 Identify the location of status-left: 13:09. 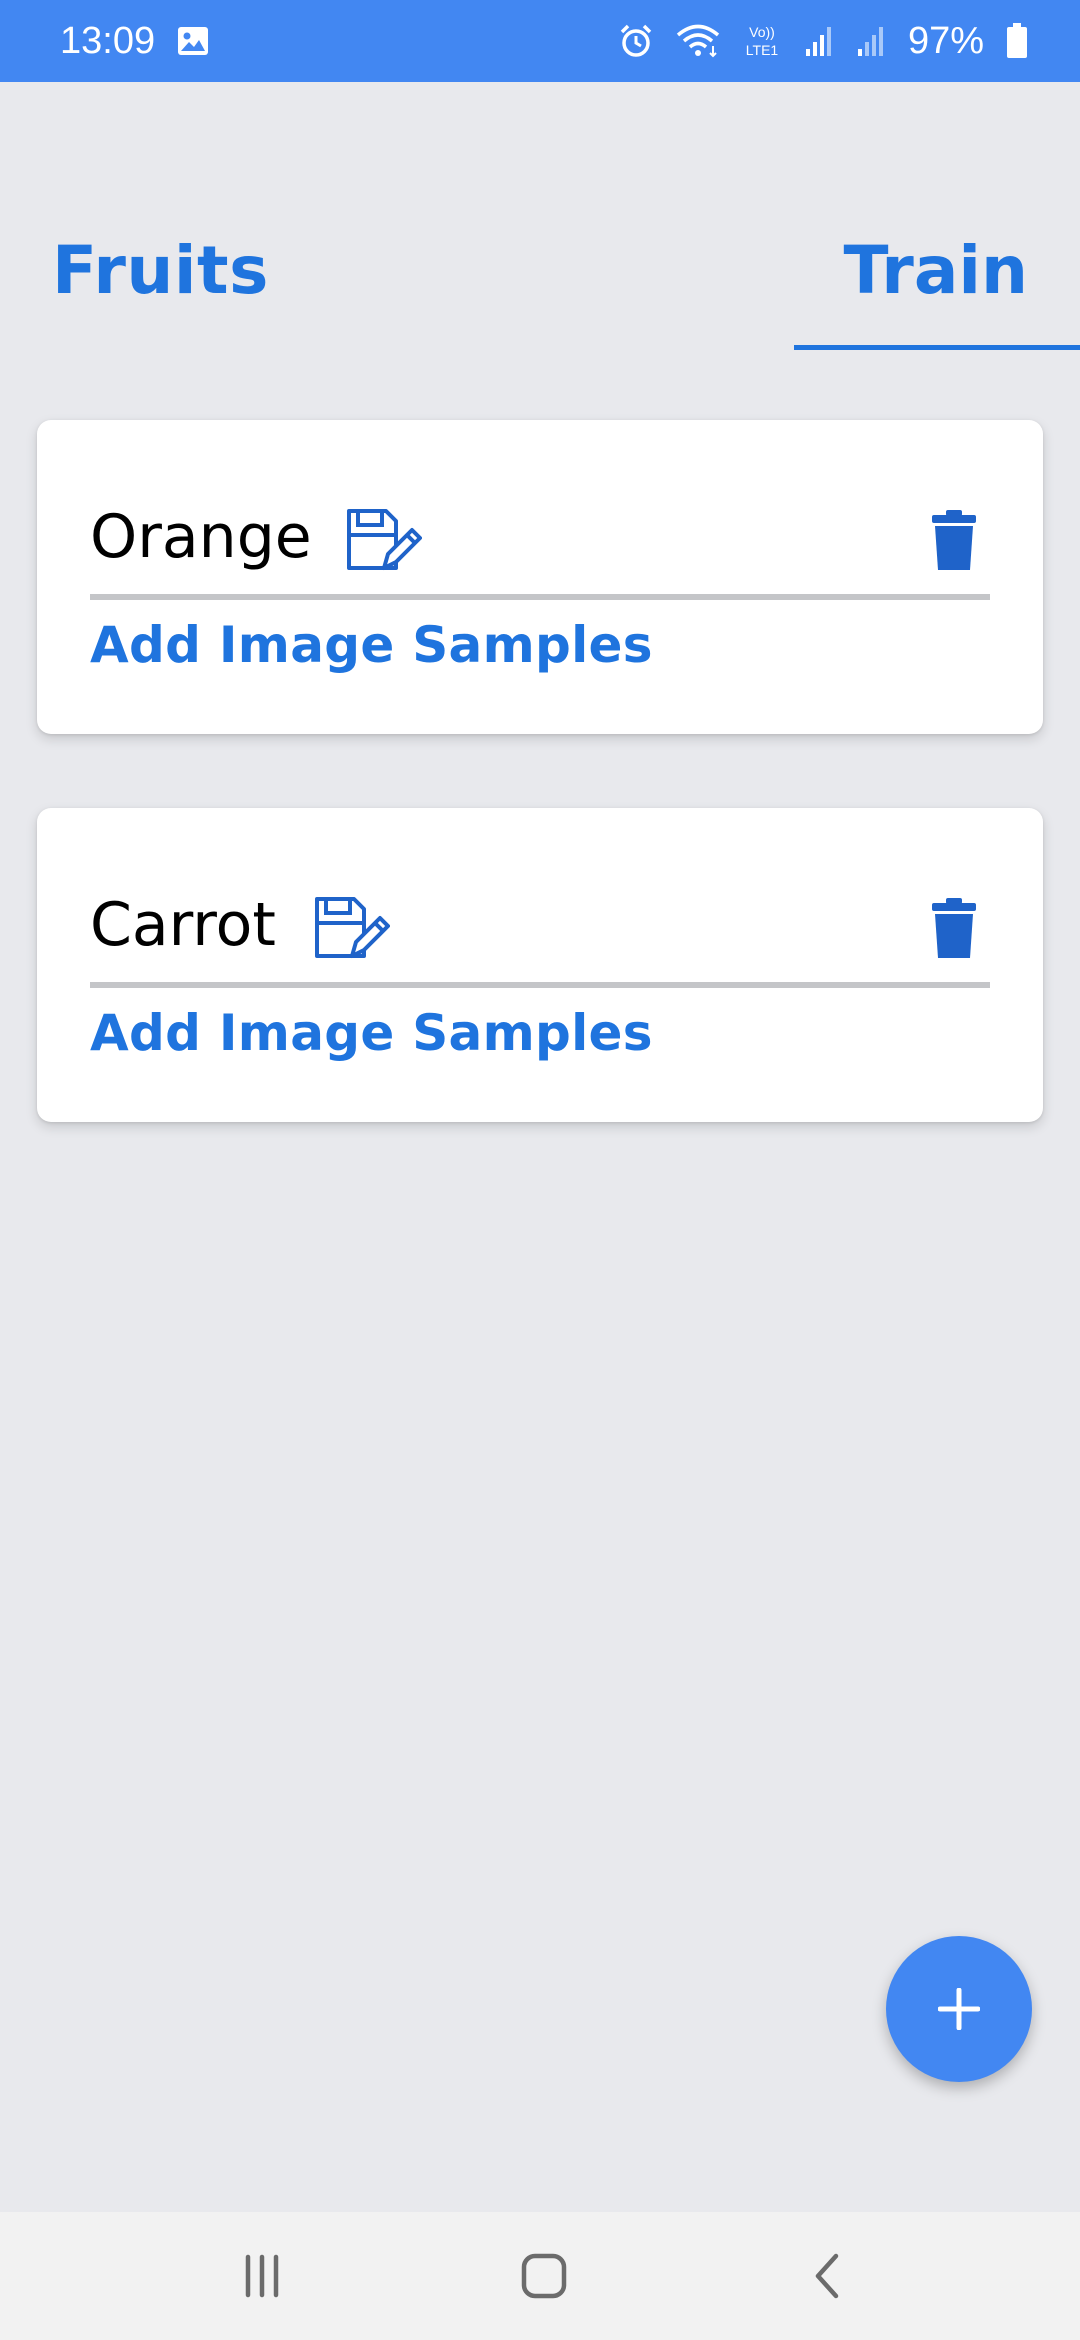
(134, 41).